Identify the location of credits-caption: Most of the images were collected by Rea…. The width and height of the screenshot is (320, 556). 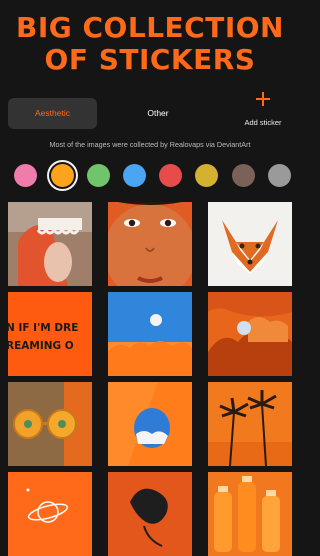
(150, 144).